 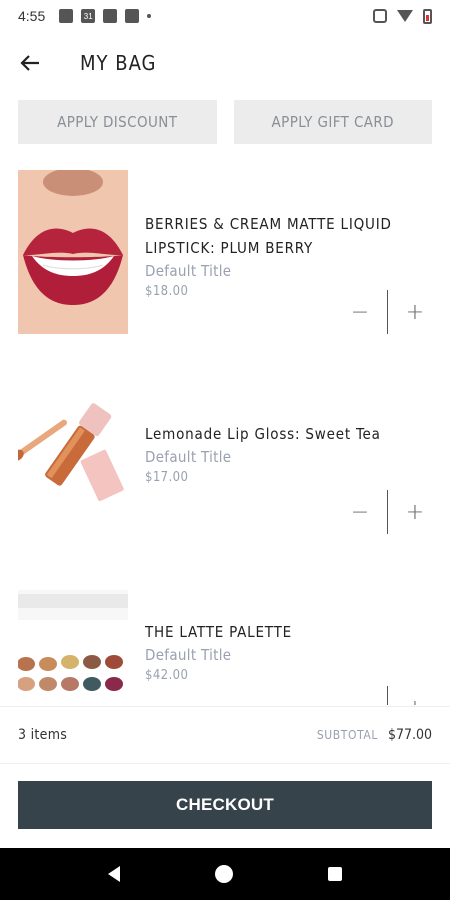 What do you see at coordinates (225, 63) in the screenshot?
I see `header: MY BAG` at bounding box center [225, 63].